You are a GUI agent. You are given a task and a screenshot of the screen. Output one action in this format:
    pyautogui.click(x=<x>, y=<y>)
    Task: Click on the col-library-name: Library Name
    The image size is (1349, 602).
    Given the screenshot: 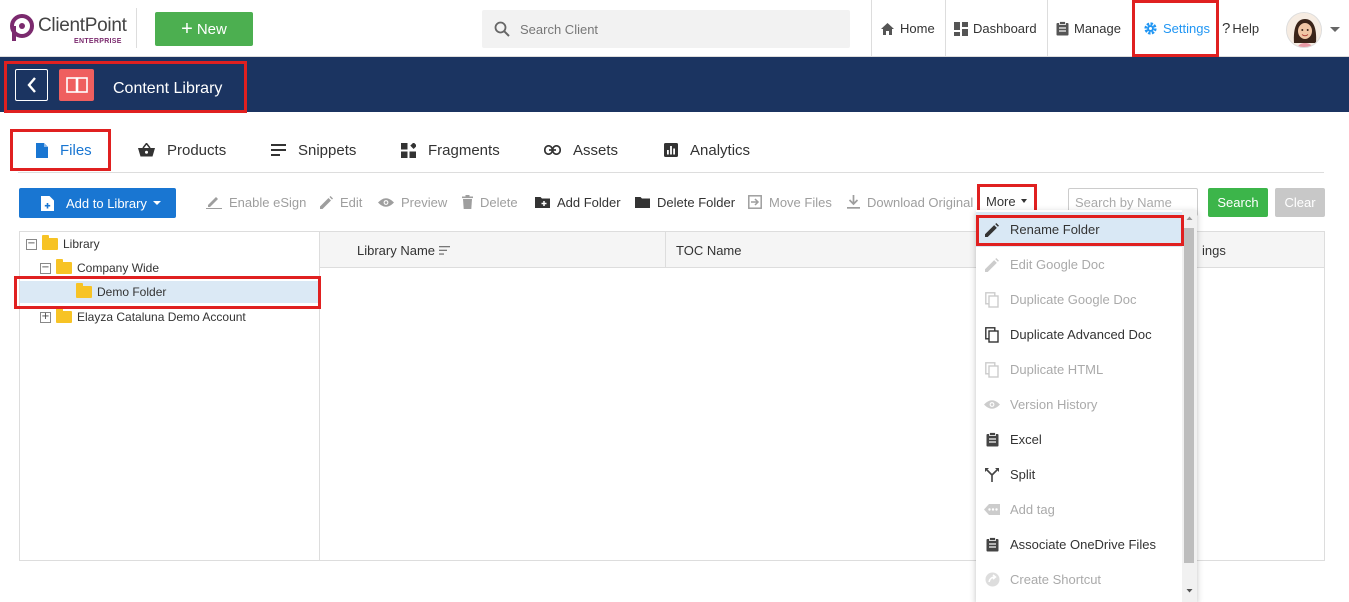 What is the action you would take?
    pyautogui.click(x=404, y=250)
    